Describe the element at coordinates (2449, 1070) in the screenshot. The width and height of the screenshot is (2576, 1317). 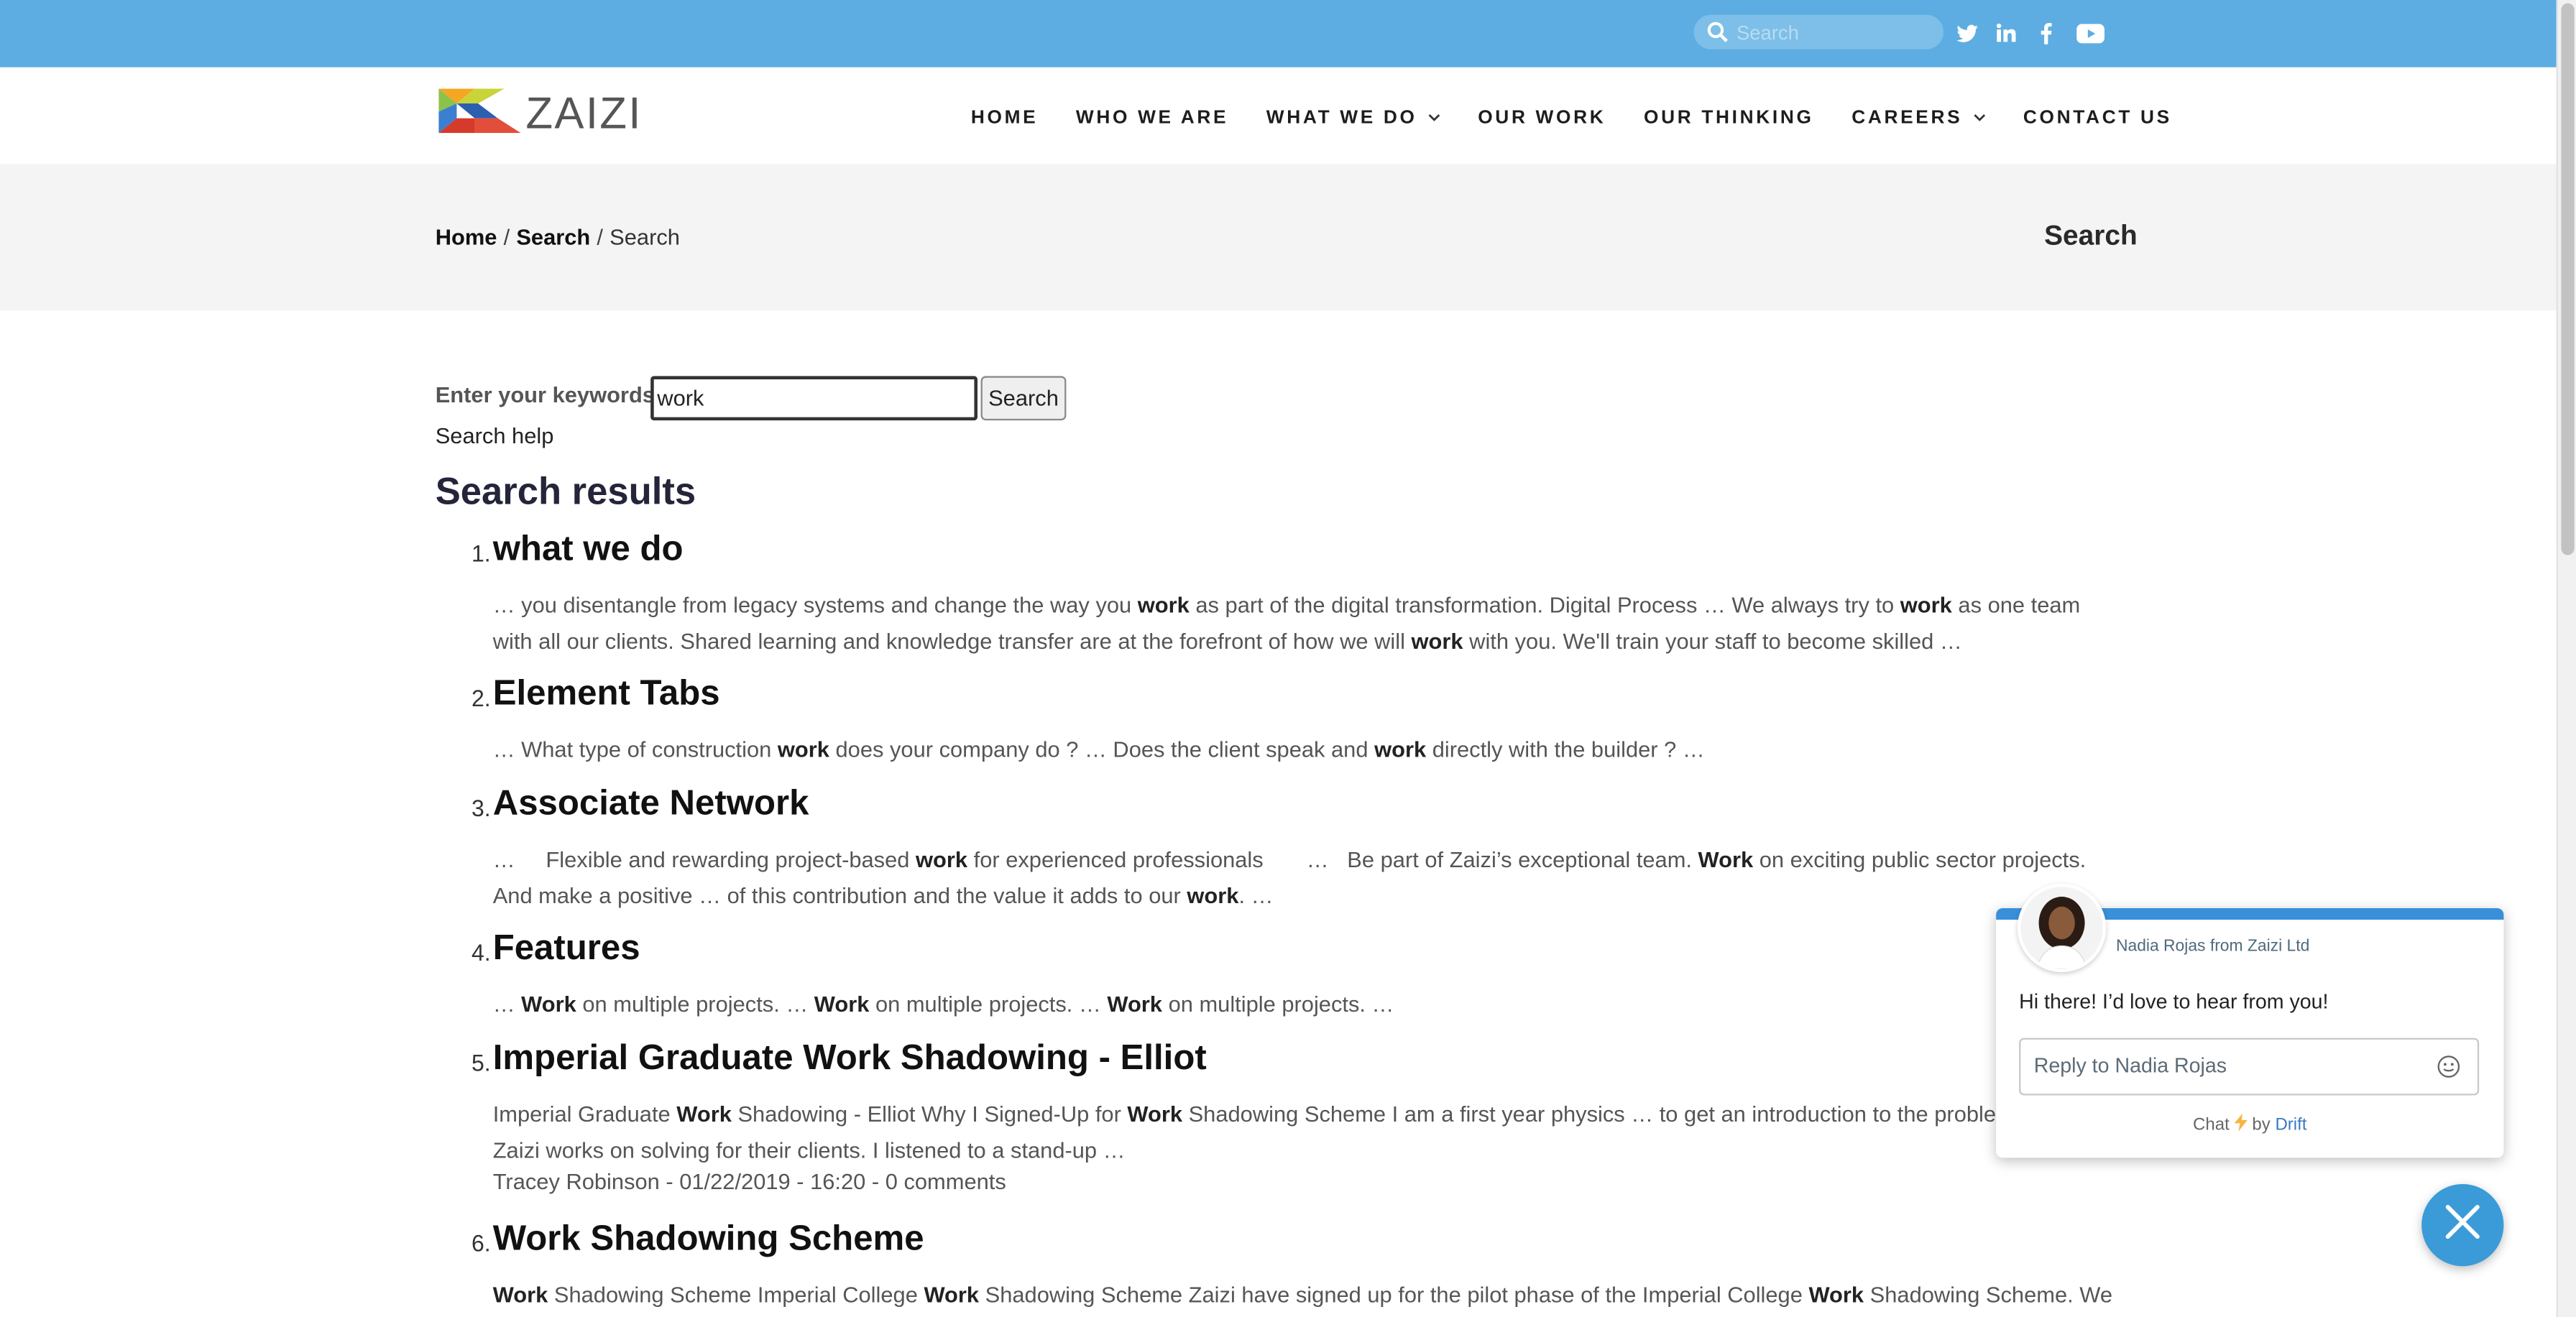
I see `emoji-icon` at that location.